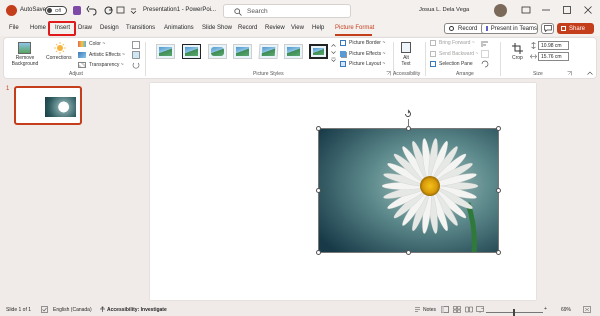 The image size is (600, 316). What do you see at coordinates (343, 54) in the screenshot?
I see `picture-effects-icon` at bounding box center [343, 54].